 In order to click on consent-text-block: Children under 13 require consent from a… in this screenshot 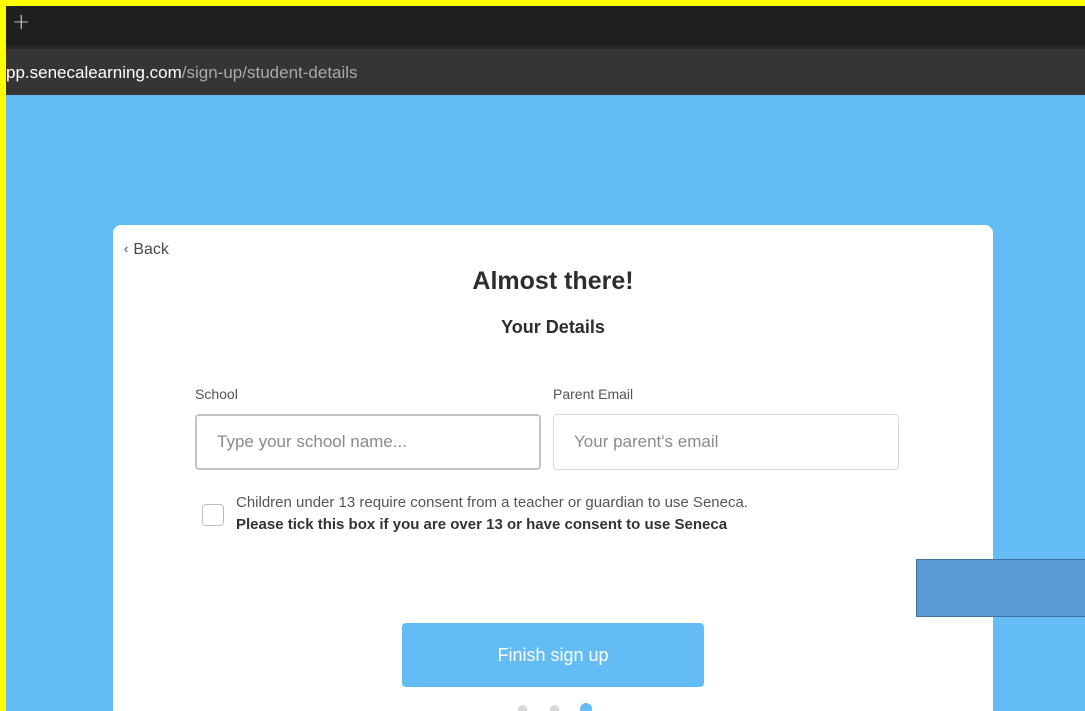, I will do `click(492, 514)`.